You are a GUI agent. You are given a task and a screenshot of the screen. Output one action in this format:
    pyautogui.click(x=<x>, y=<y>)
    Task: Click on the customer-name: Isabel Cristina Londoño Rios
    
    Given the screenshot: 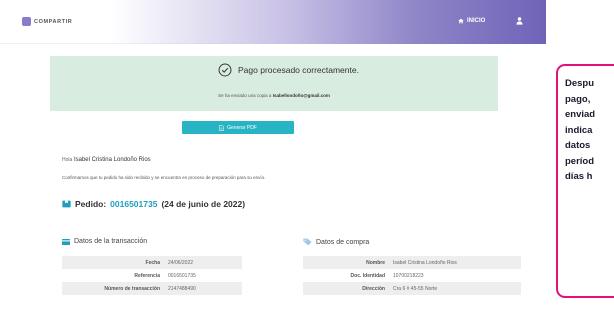 What is the action you would take?
    pyautogui.click(x=112, y=160)
    